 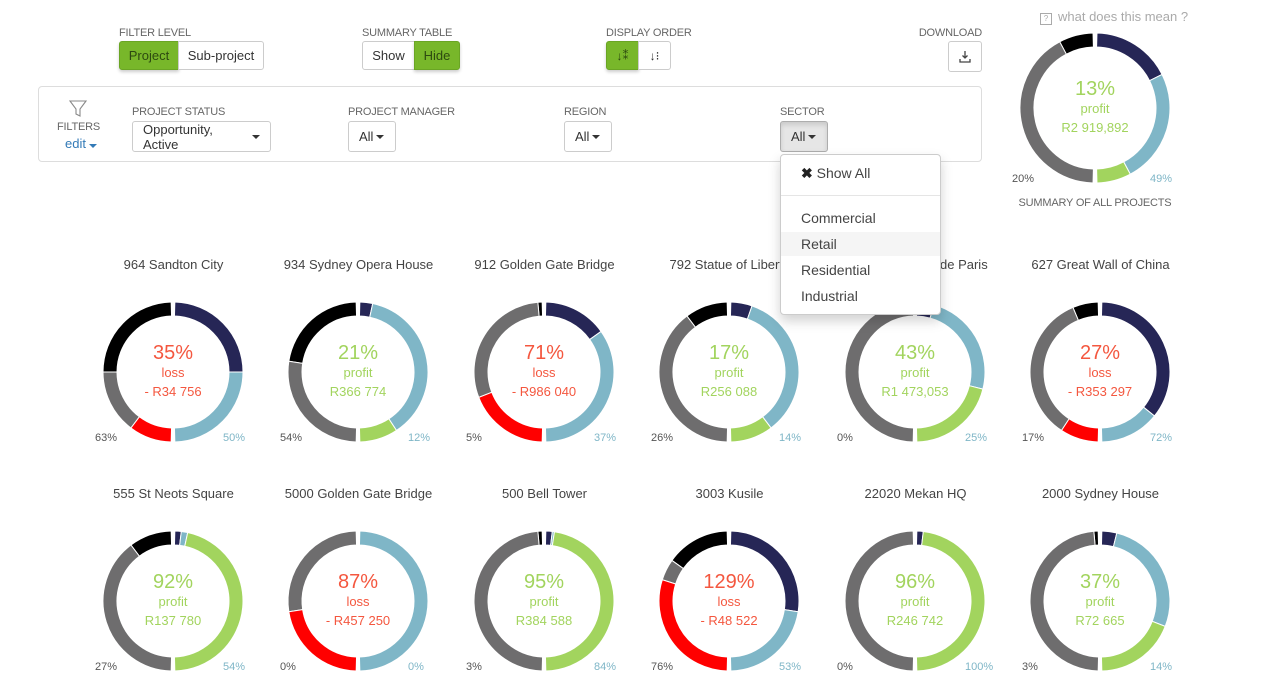 I want to click on project-manager-label: PROJECT MANAGER, so click(x=401, y=112).